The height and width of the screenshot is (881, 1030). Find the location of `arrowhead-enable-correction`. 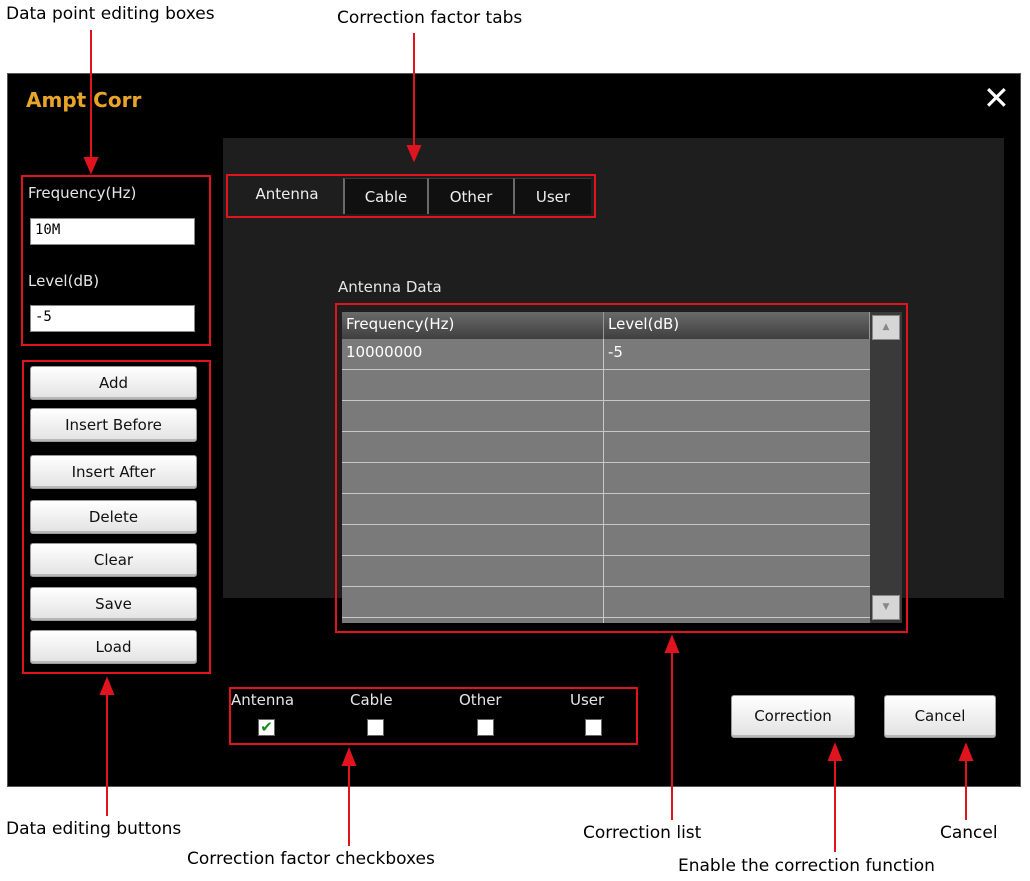

arrowhead-enable-correction is located at coordinates (835, 751).